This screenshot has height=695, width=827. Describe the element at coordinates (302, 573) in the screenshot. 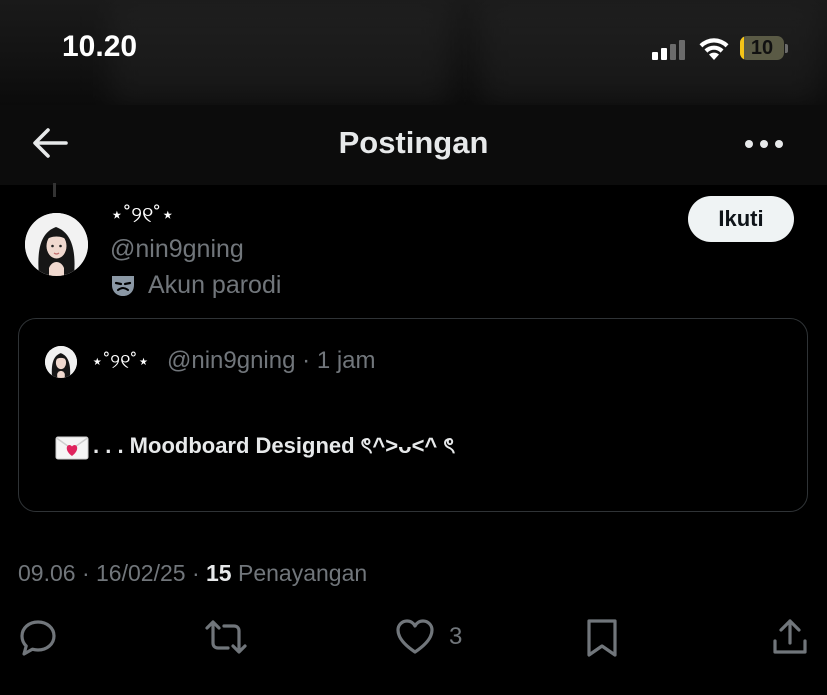

I see `views-label: Penayangan` at that location.